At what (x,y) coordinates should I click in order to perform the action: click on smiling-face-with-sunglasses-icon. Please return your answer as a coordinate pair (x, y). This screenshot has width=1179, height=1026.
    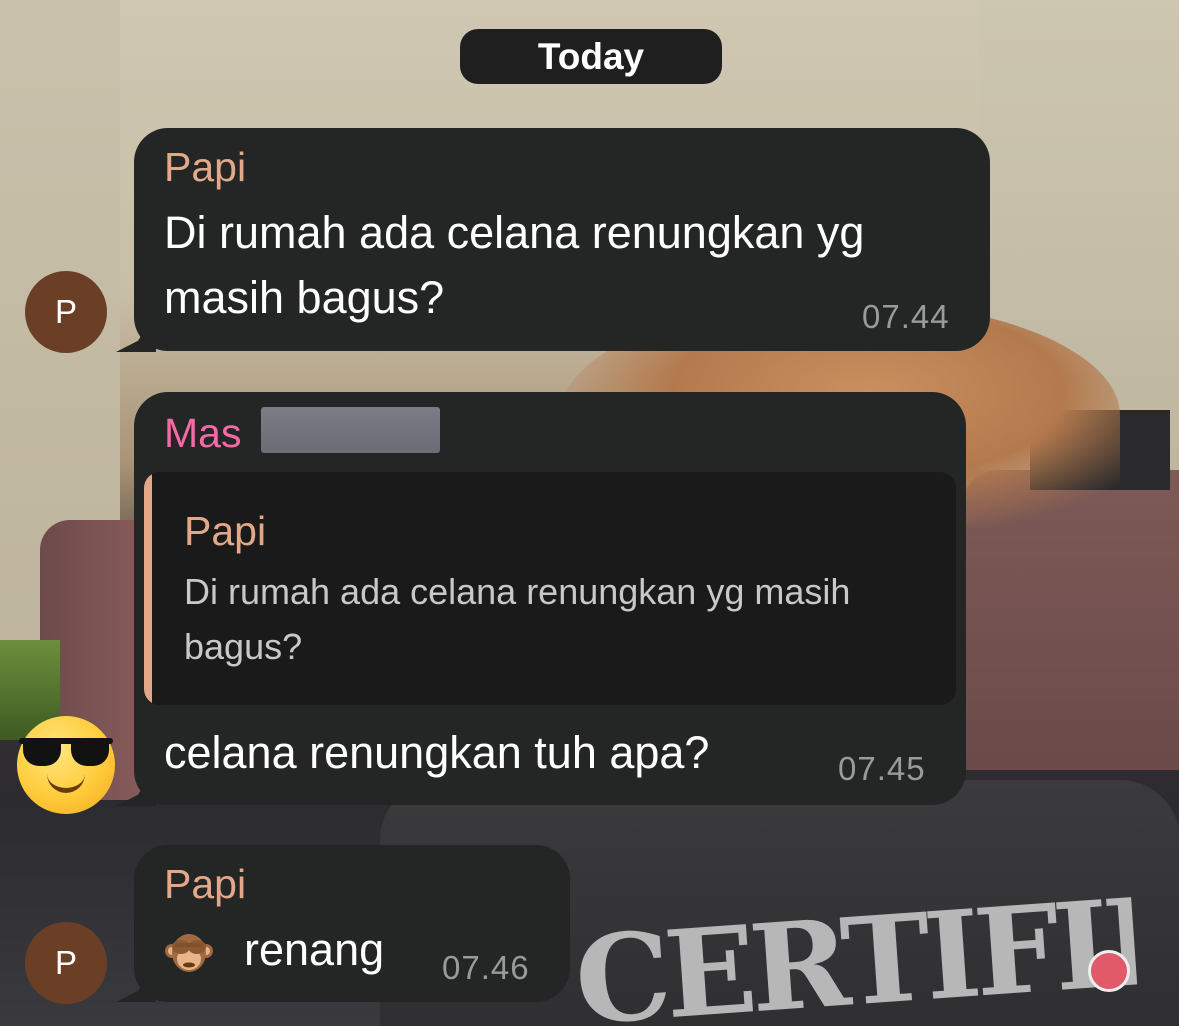
    Looking at the image, I should click on (66, 765).